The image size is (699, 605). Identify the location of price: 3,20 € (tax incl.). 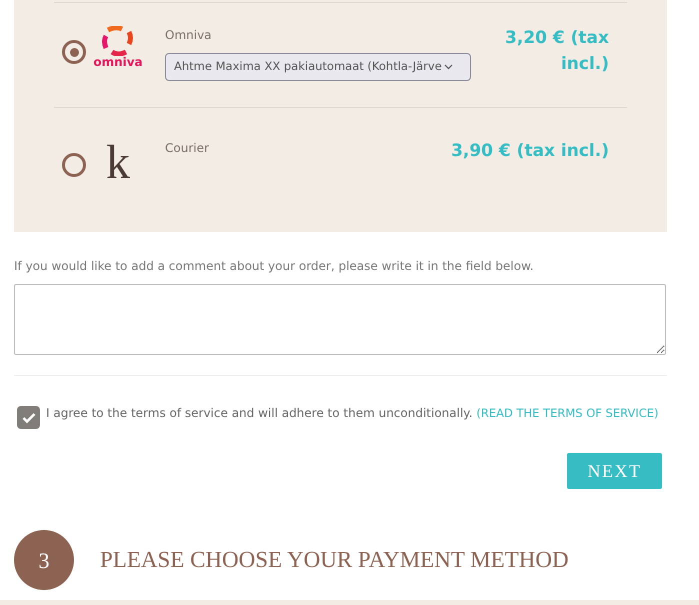
(557, 51).